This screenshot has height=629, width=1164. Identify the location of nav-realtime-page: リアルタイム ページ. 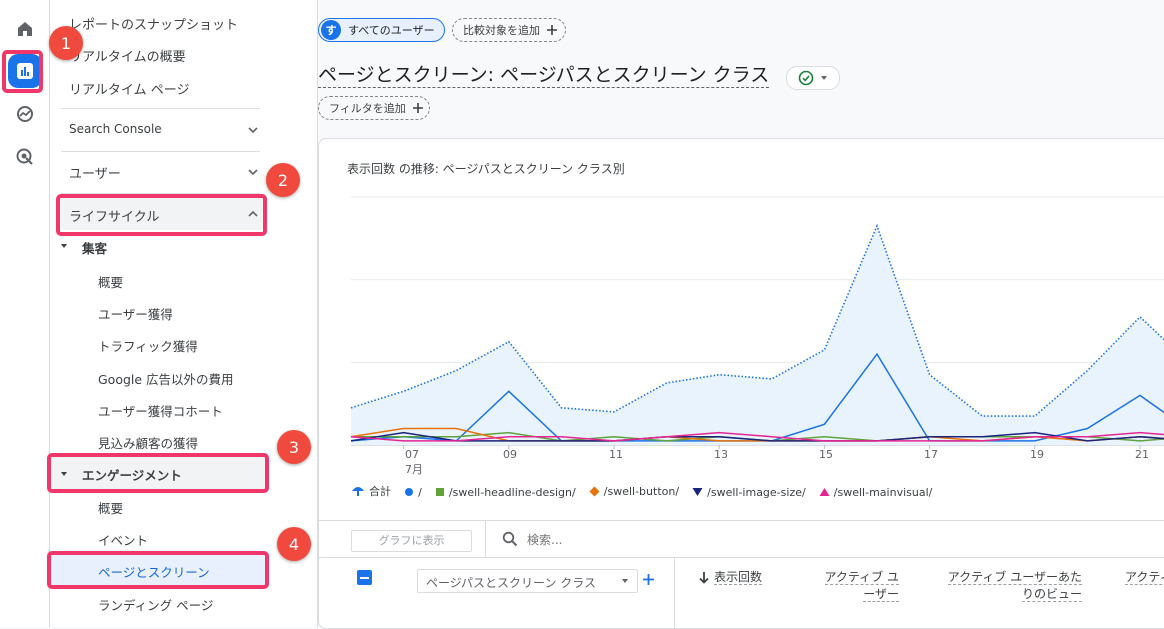
(129, 88).